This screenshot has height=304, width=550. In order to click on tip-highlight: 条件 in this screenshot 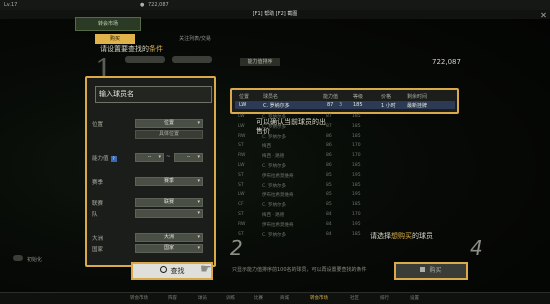, I will do `click(156, 49)`.